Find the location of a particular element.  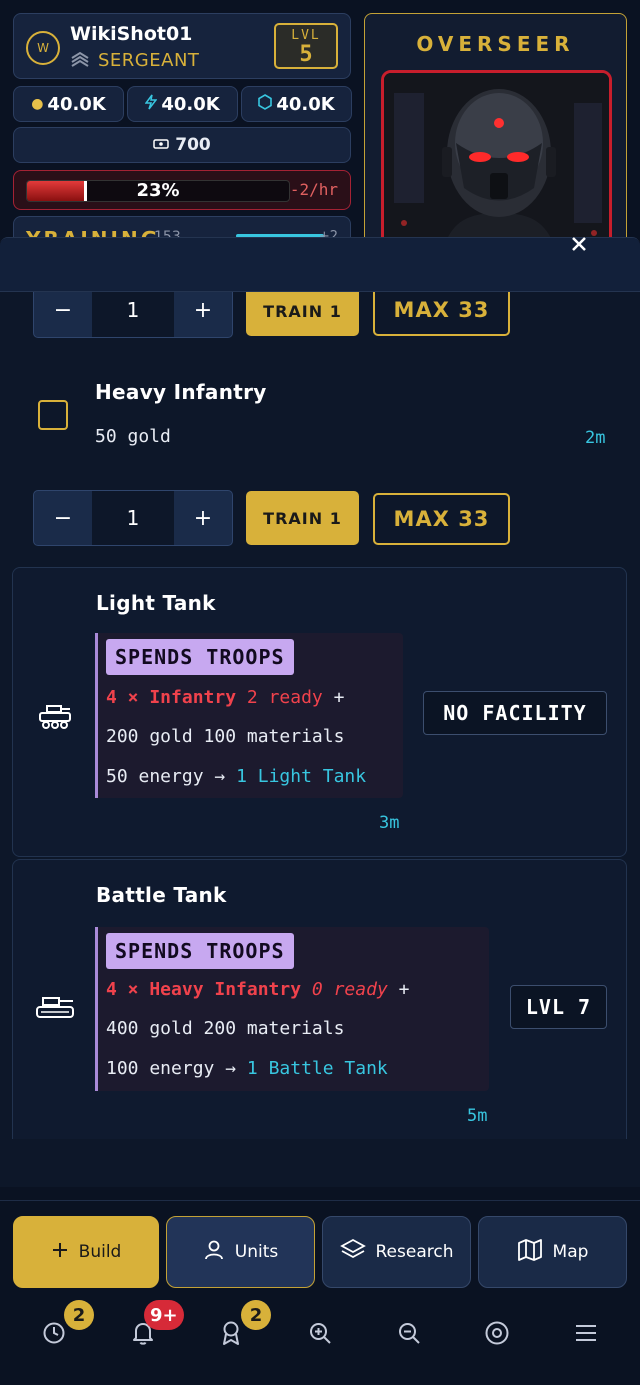

battle-tank-req-plus: + is located at coordinates (404, 989).